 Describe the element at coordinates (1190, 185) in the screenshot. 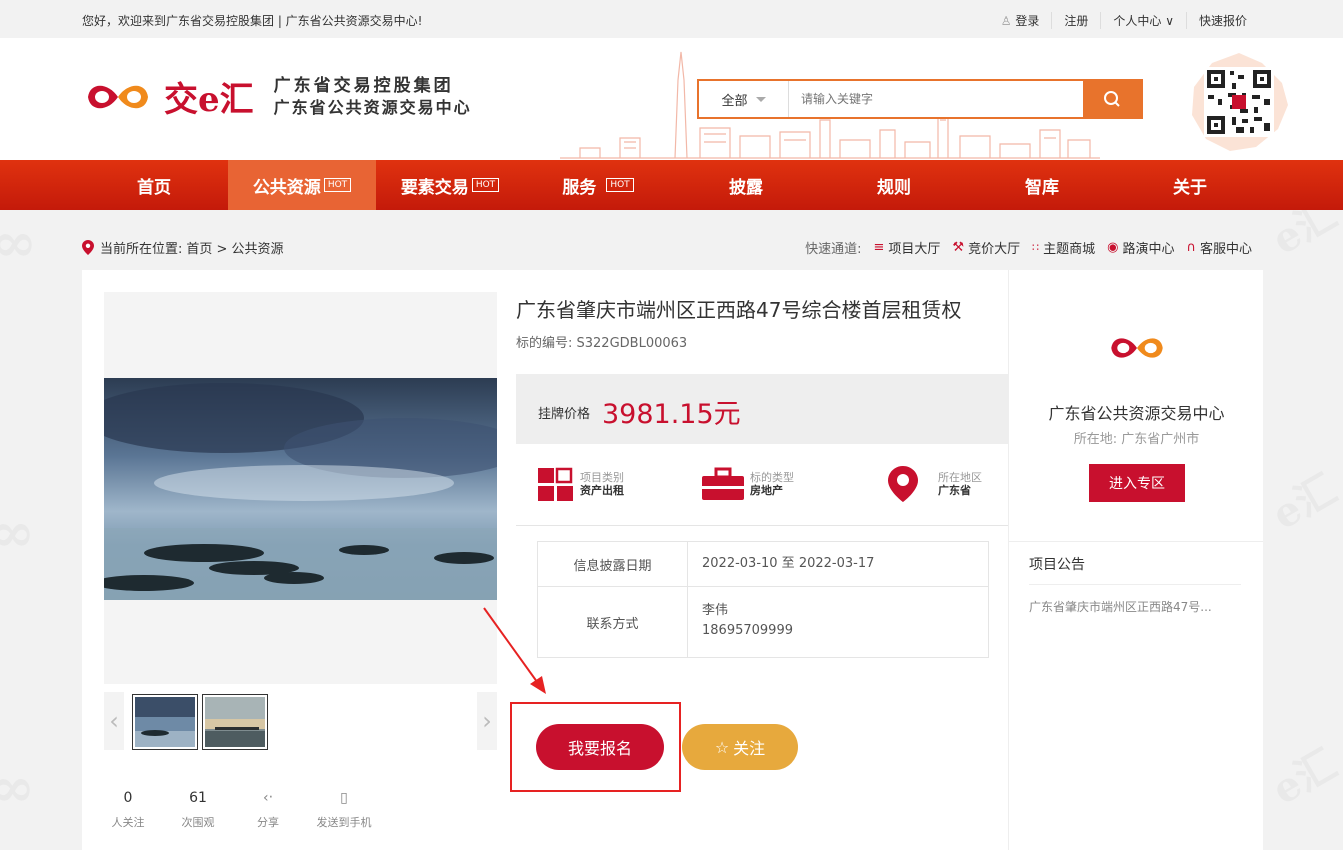

I see `nav-item-about: 关于` at that location.